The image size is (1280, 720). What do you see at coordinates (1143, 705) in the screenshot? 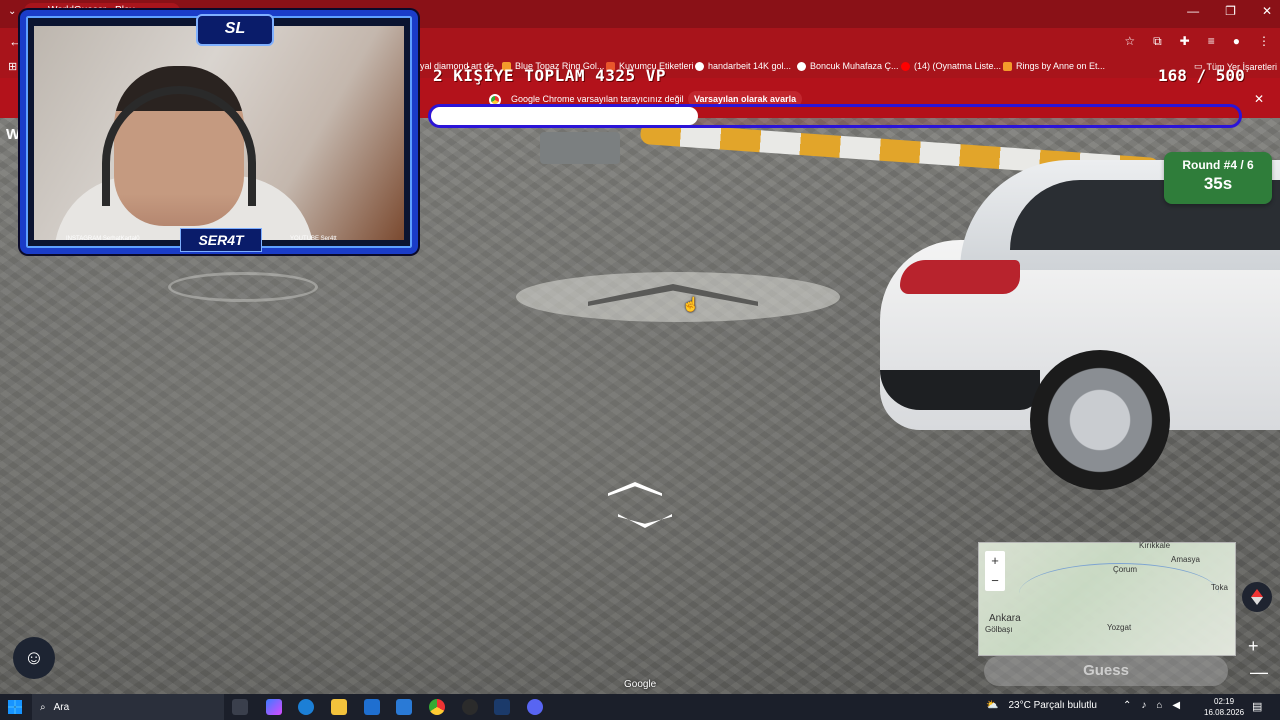
I see `mic-icon: ♪` at bounding box center [1143, 705].